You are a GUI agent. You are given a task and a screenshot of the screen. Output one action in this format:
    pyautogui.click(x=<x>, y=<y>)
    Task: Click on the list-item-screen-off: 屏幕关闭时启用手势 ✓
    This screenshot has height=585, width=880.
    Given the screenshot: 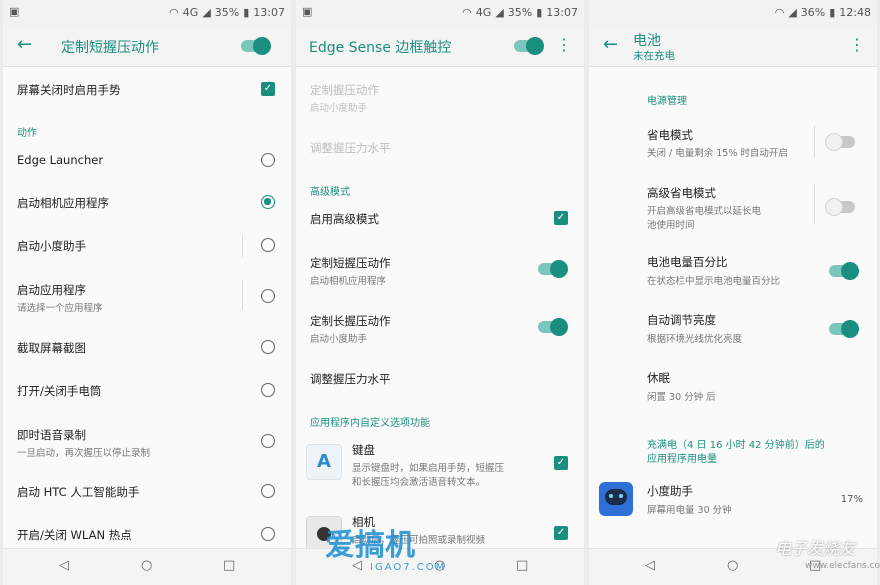 What is the action you would take?
    pyautogui.click(x=147, y=90)
    